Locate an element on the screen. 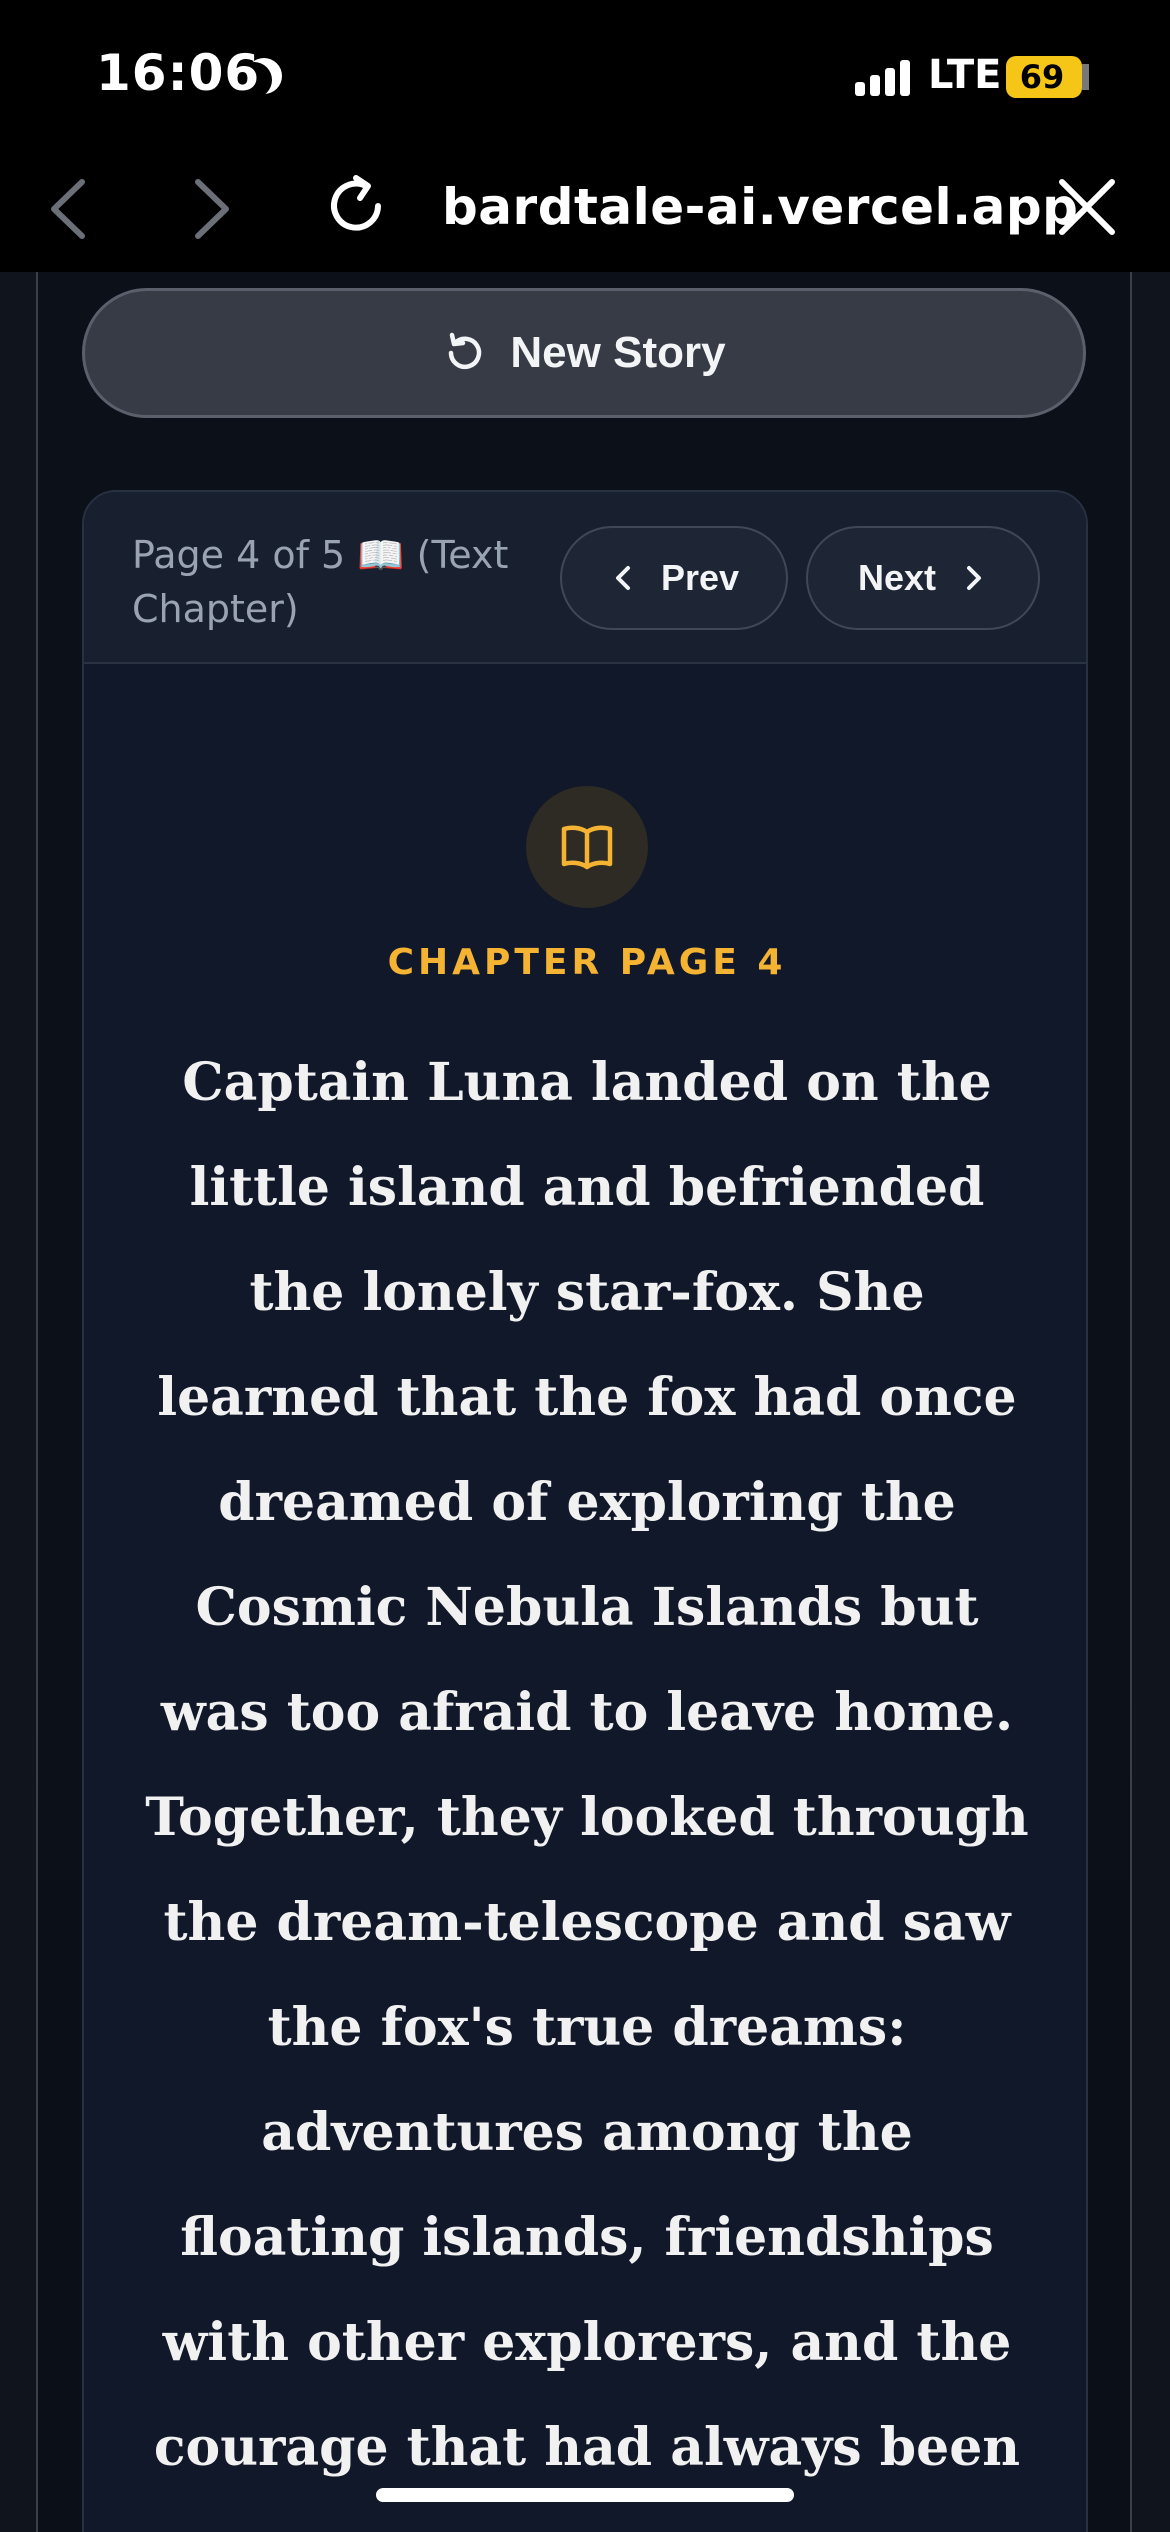 This screenshot has height=2532, width=1170. browser-toolbar: bardtale-ai.vercel.app is located at coordinates (585, 211).